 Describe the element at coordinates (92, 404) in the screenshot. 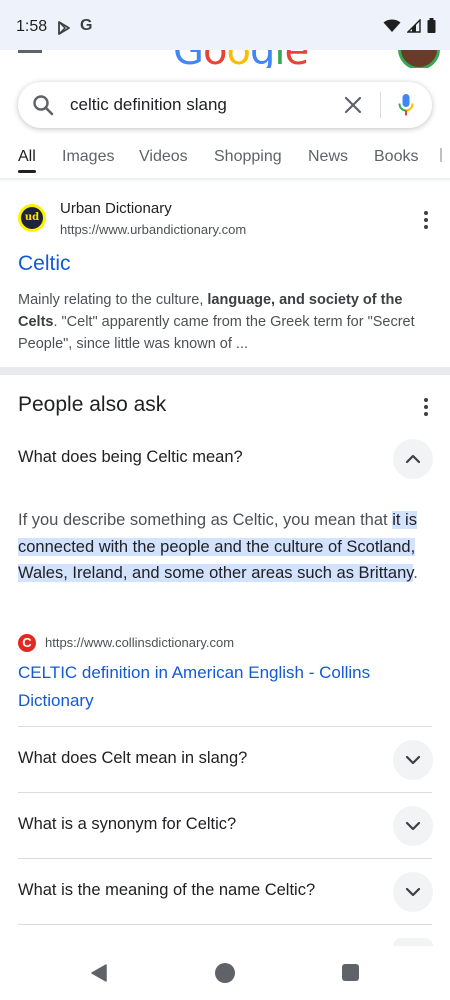

I see `people-also-ask-heading: People also ask` at that location.